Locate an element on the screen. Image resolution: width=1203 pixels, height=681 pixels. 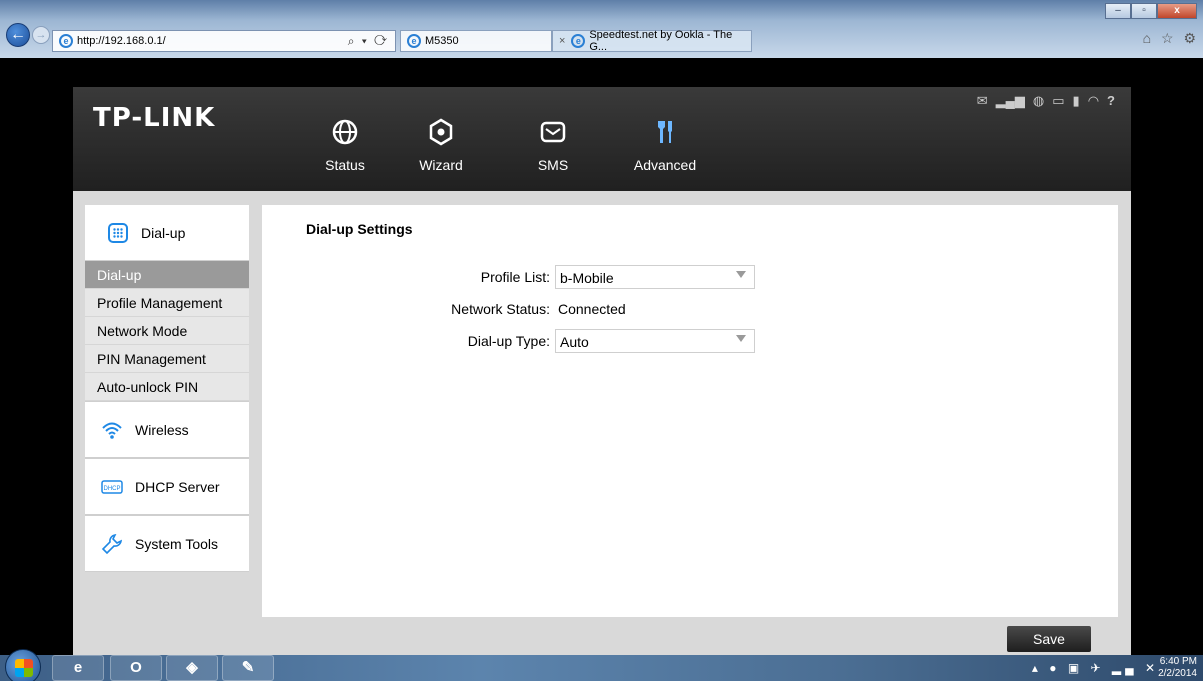
globe-icon: ◍ is located at coordinates (1038, 100).